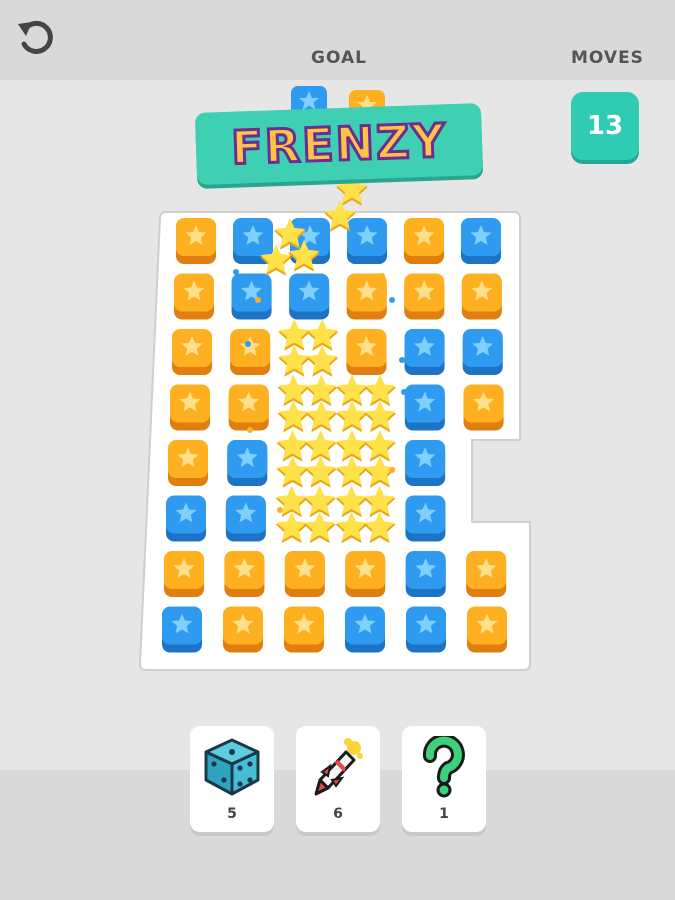 This screenshot has height=900, width=675. Describe the element at coordinates (444, 814) in the screenshot. I see `mystery-count: 1` at that location.